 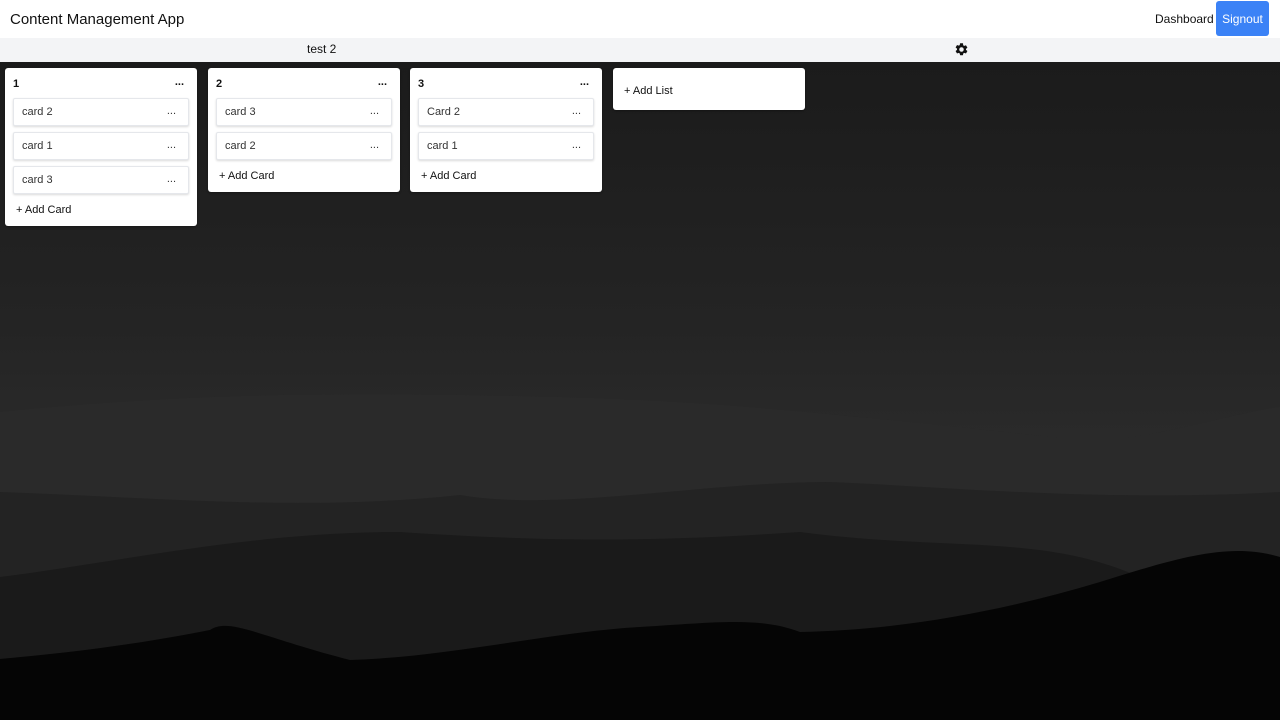 What do you see at coordinates (961, 49) in the screenshot?
I see `gear-icon` at bounding box center [961, 49].